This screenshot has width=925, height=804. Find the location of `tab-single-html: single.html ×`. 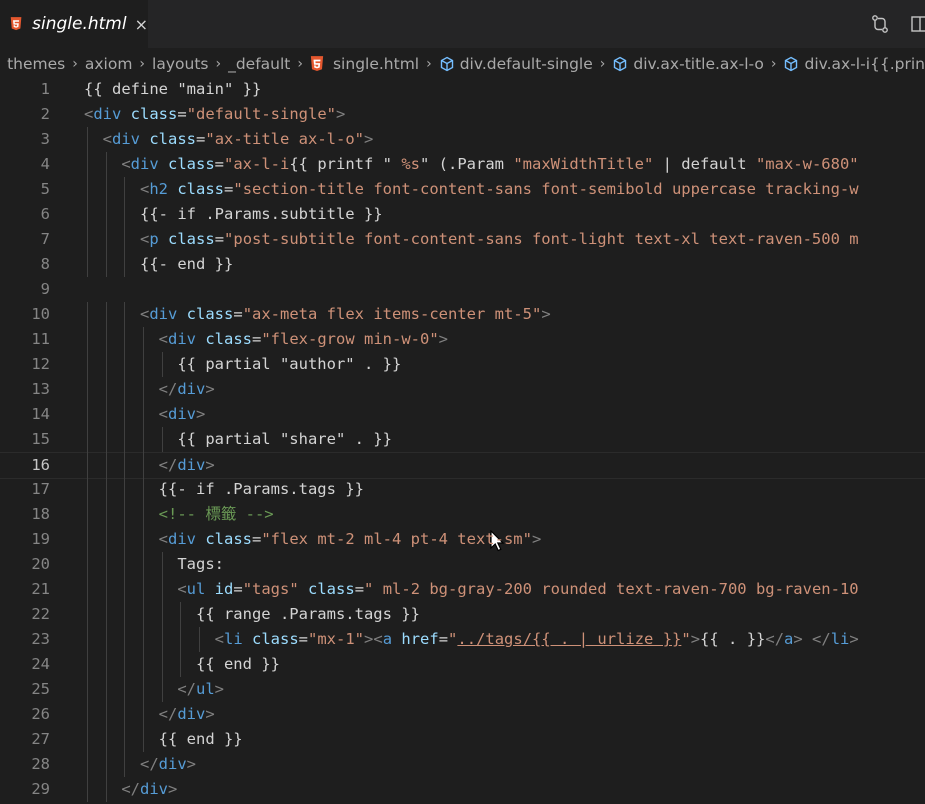

tab-single-html: single.html × is located at coordinates (74, 24).